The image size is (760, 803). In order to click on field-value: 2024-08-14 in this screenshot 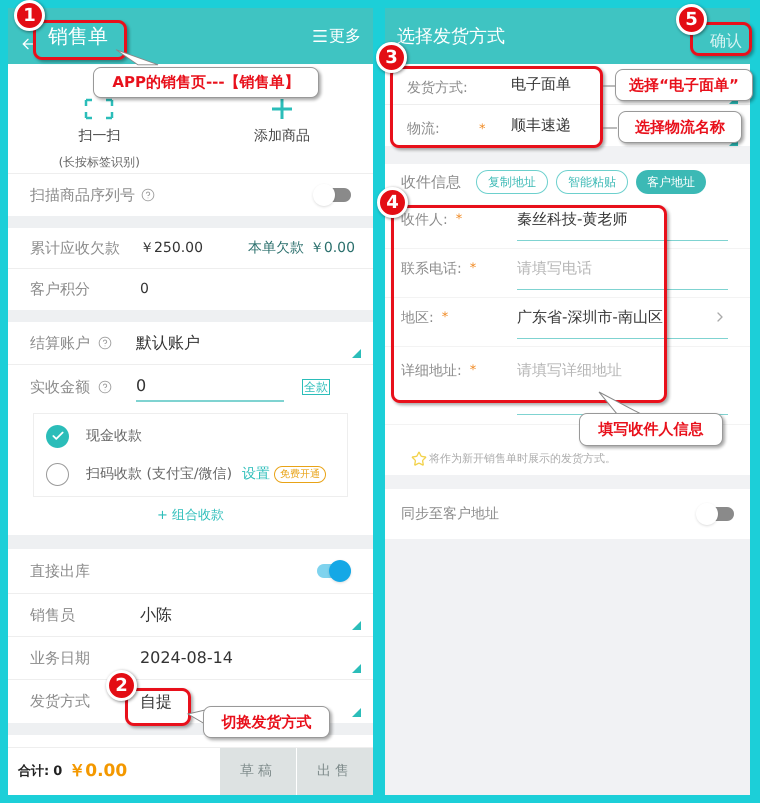, I will do `click(186, 658)`.